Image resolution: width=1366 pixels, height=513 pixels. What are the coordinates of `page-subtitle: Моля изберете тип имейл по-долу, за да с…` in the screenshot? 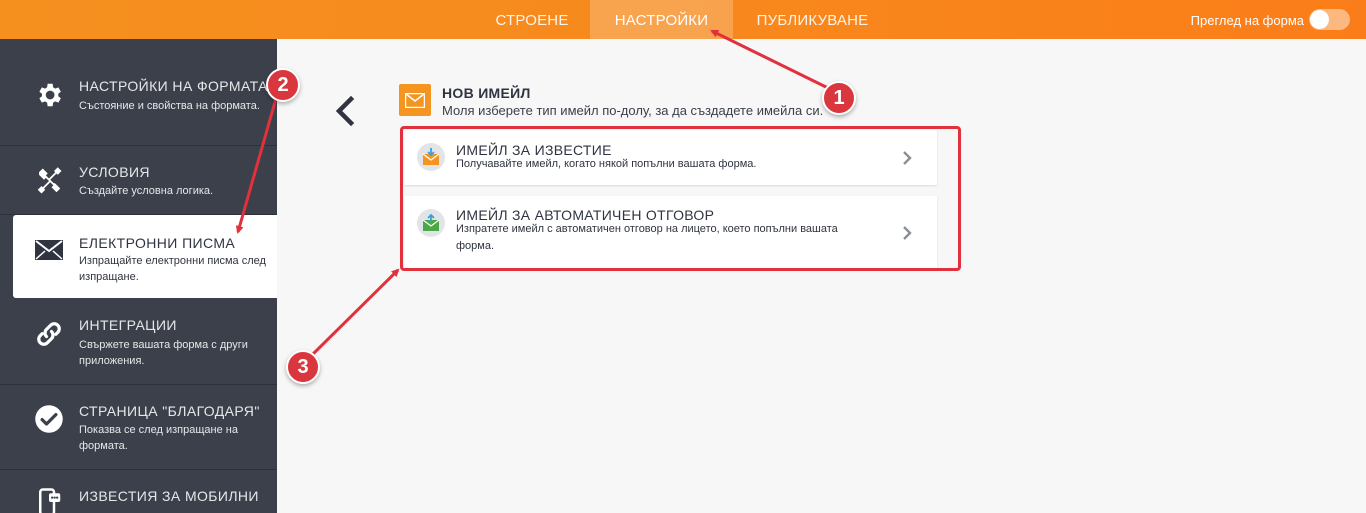 It's located at (633, 110).